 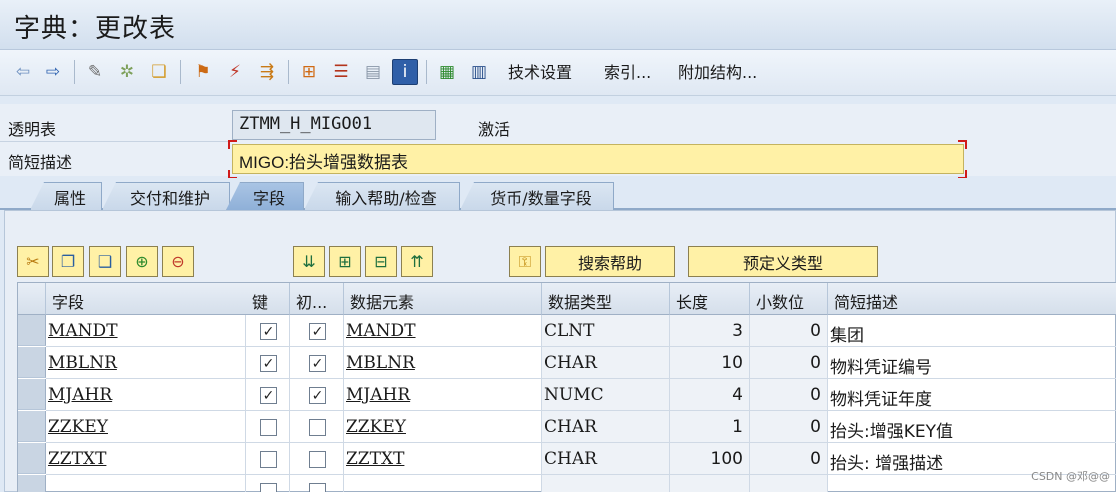 I want to click on tech-settings-button: 技术设置, so click(x=540, y=73).